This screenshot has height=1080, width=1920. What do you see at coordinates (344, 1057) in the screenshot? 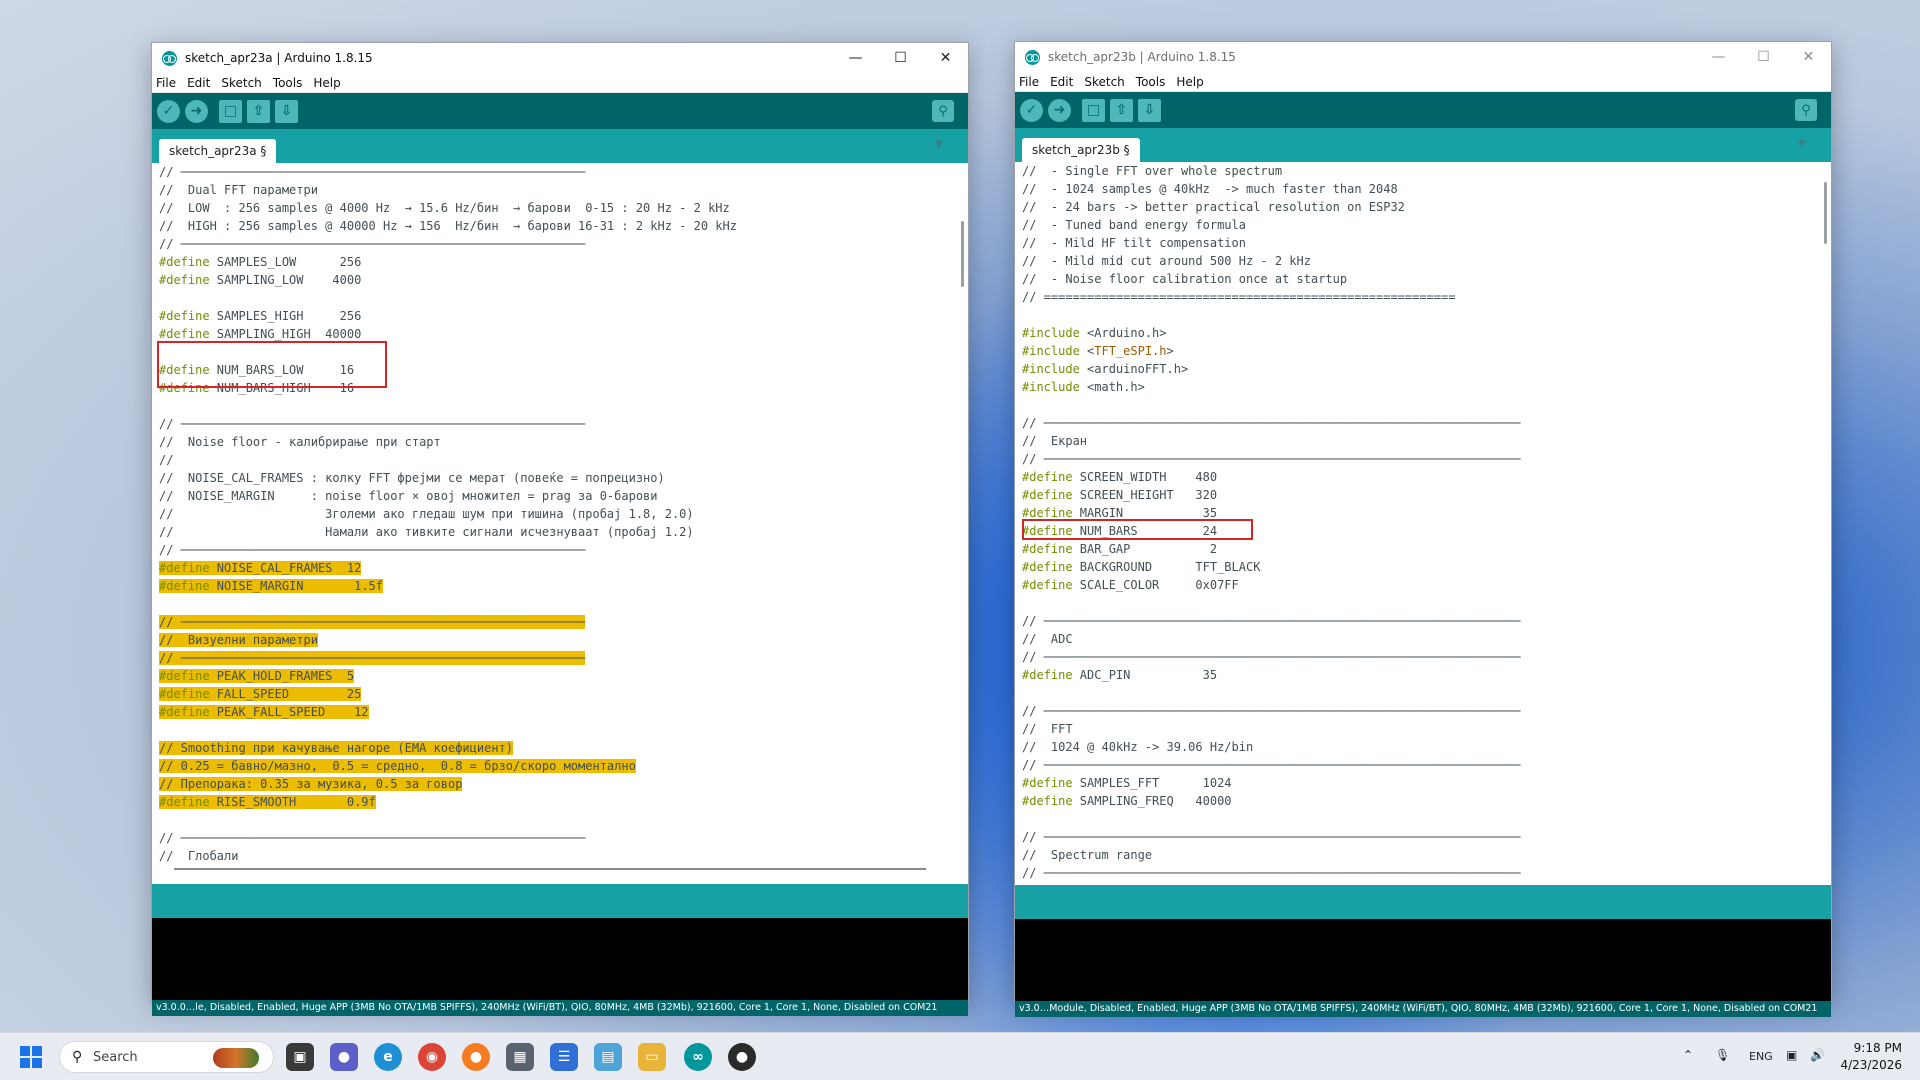
I see `teams-icon: ●` at bounding box center [344, 1057].